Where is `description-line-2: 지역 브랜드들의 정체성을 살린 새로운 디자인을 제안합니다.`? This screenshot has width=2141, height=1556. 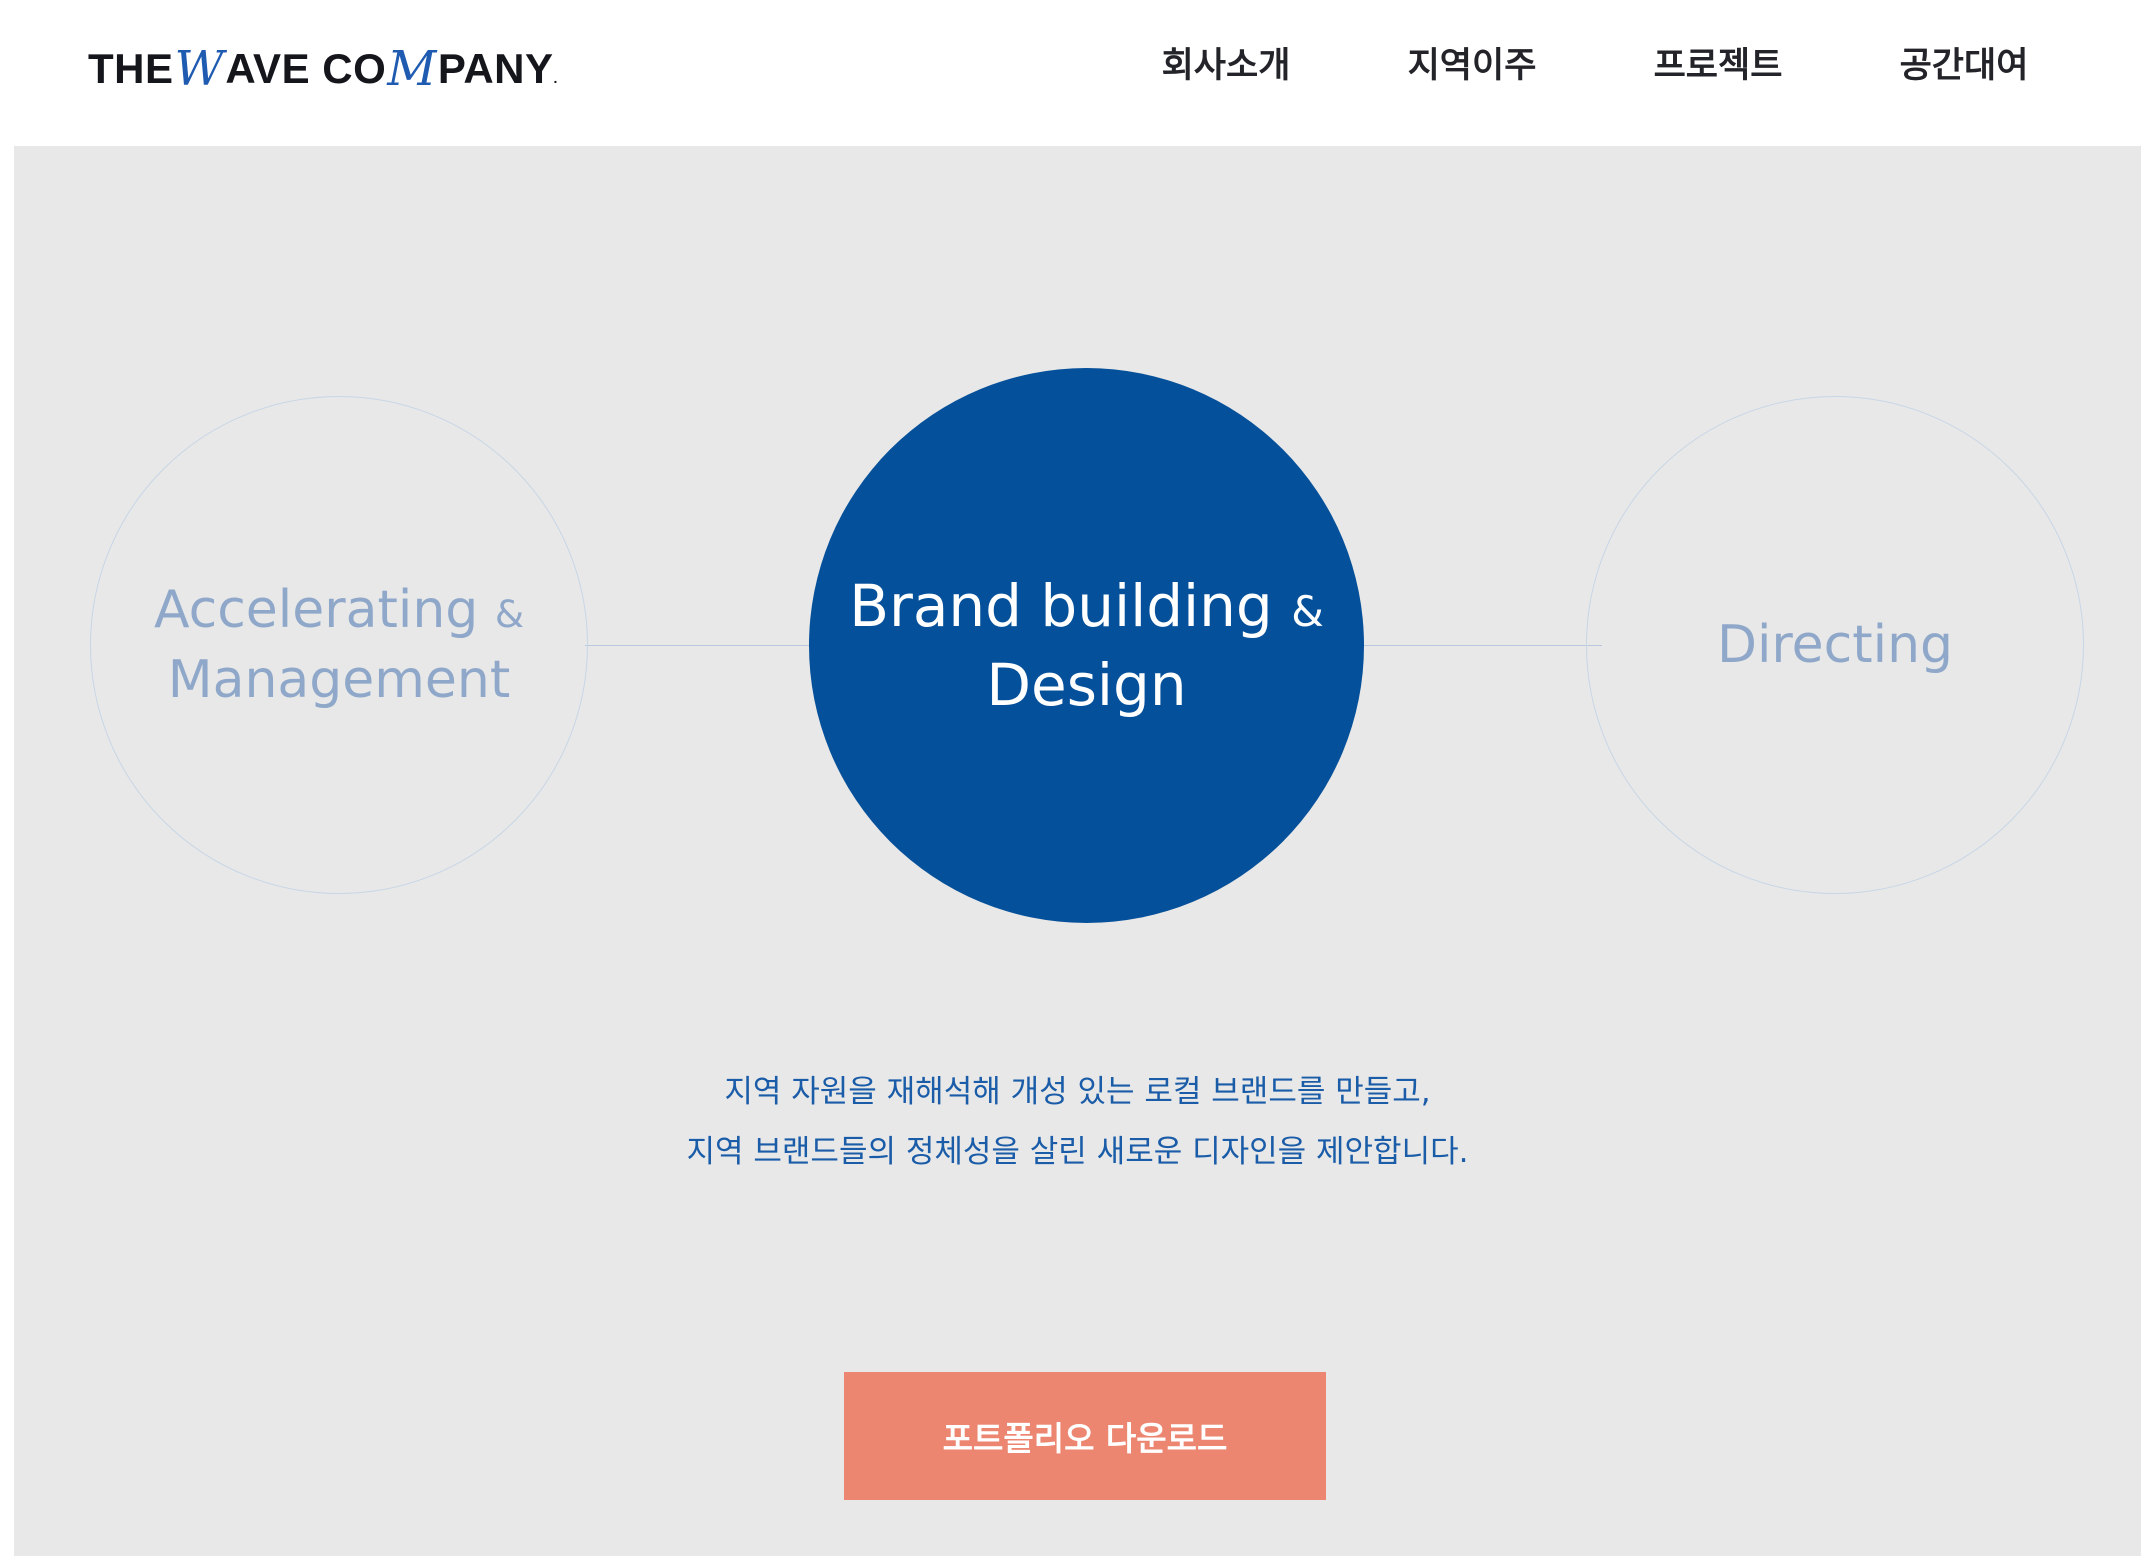 description-line-2: 지역 브랜드들의 정체성을 살린 새로운 디자인을 제안합니다. is located at coordinates (1077, 1152).